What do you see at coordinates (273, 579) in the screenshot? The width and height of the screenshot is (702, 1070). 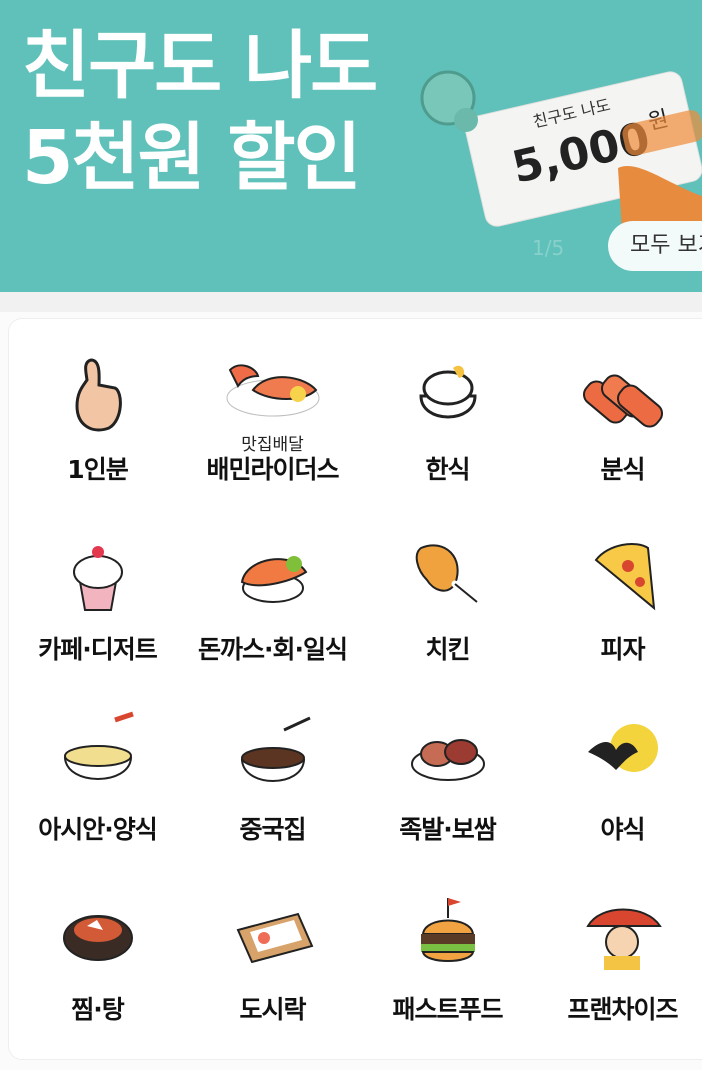 I see `sushi-icon` at bounding box center [273, 579].